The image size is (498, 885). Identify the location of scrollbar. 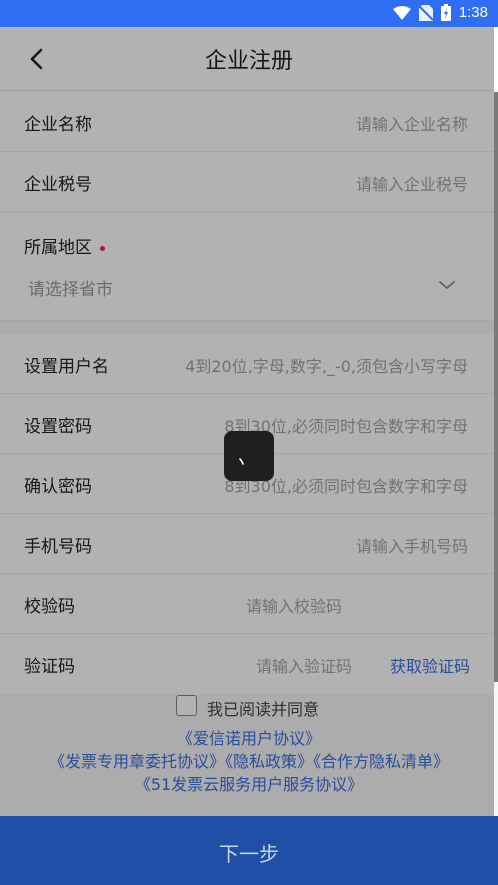
(496, 387).